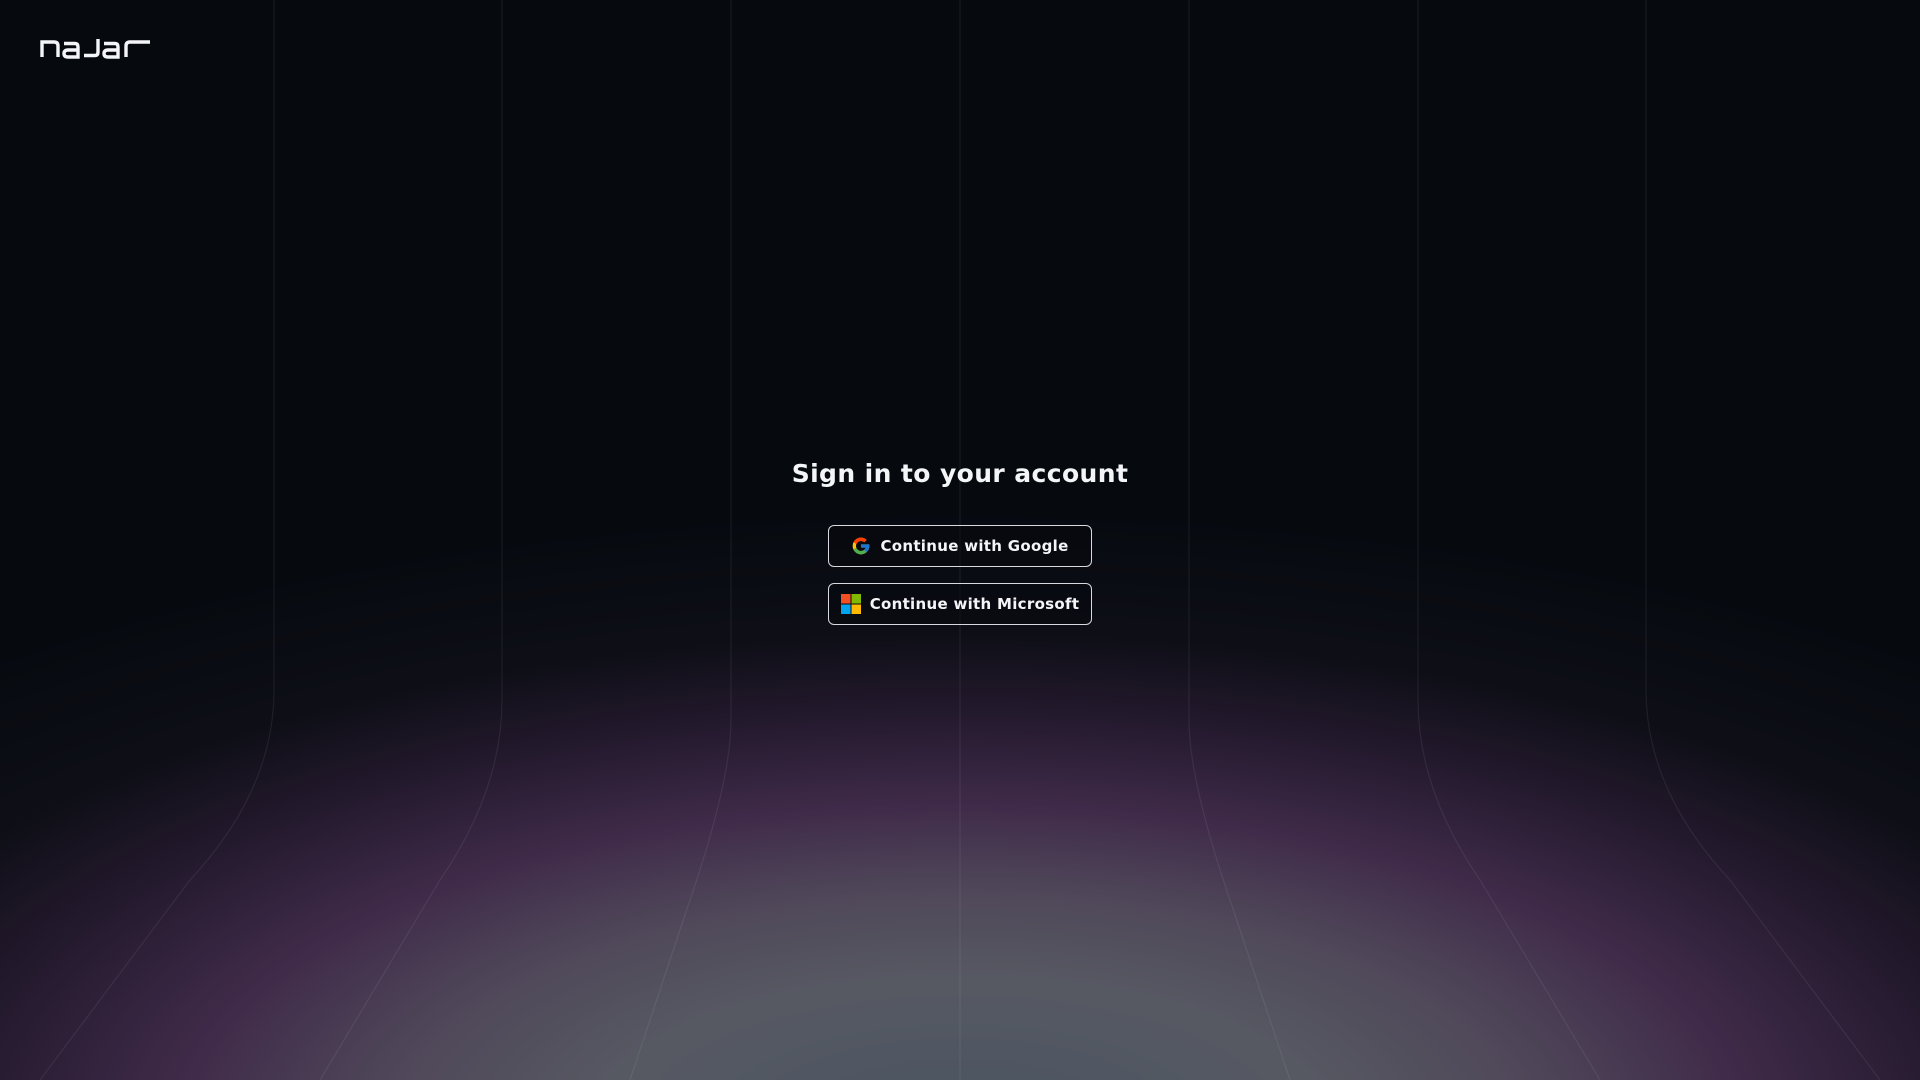 The width and height of the screenshot is (1920, 1080). I want to click on page-title: Sign in to your account, so click(960, 473).